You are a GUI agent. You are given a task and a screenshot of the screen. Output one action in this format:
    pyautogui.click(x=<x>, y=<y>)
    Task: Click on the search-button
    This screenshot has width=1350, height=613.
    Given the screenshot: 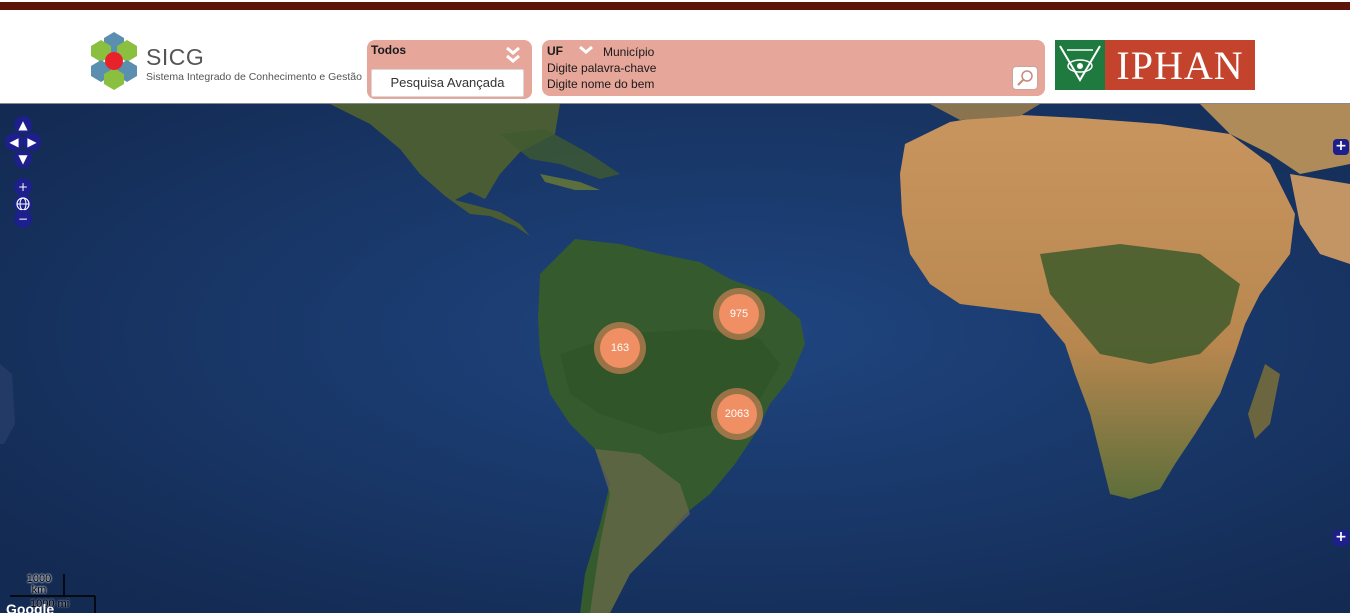 What is the action you would take?
    pyautogui.click(x=1025, y=78)
    